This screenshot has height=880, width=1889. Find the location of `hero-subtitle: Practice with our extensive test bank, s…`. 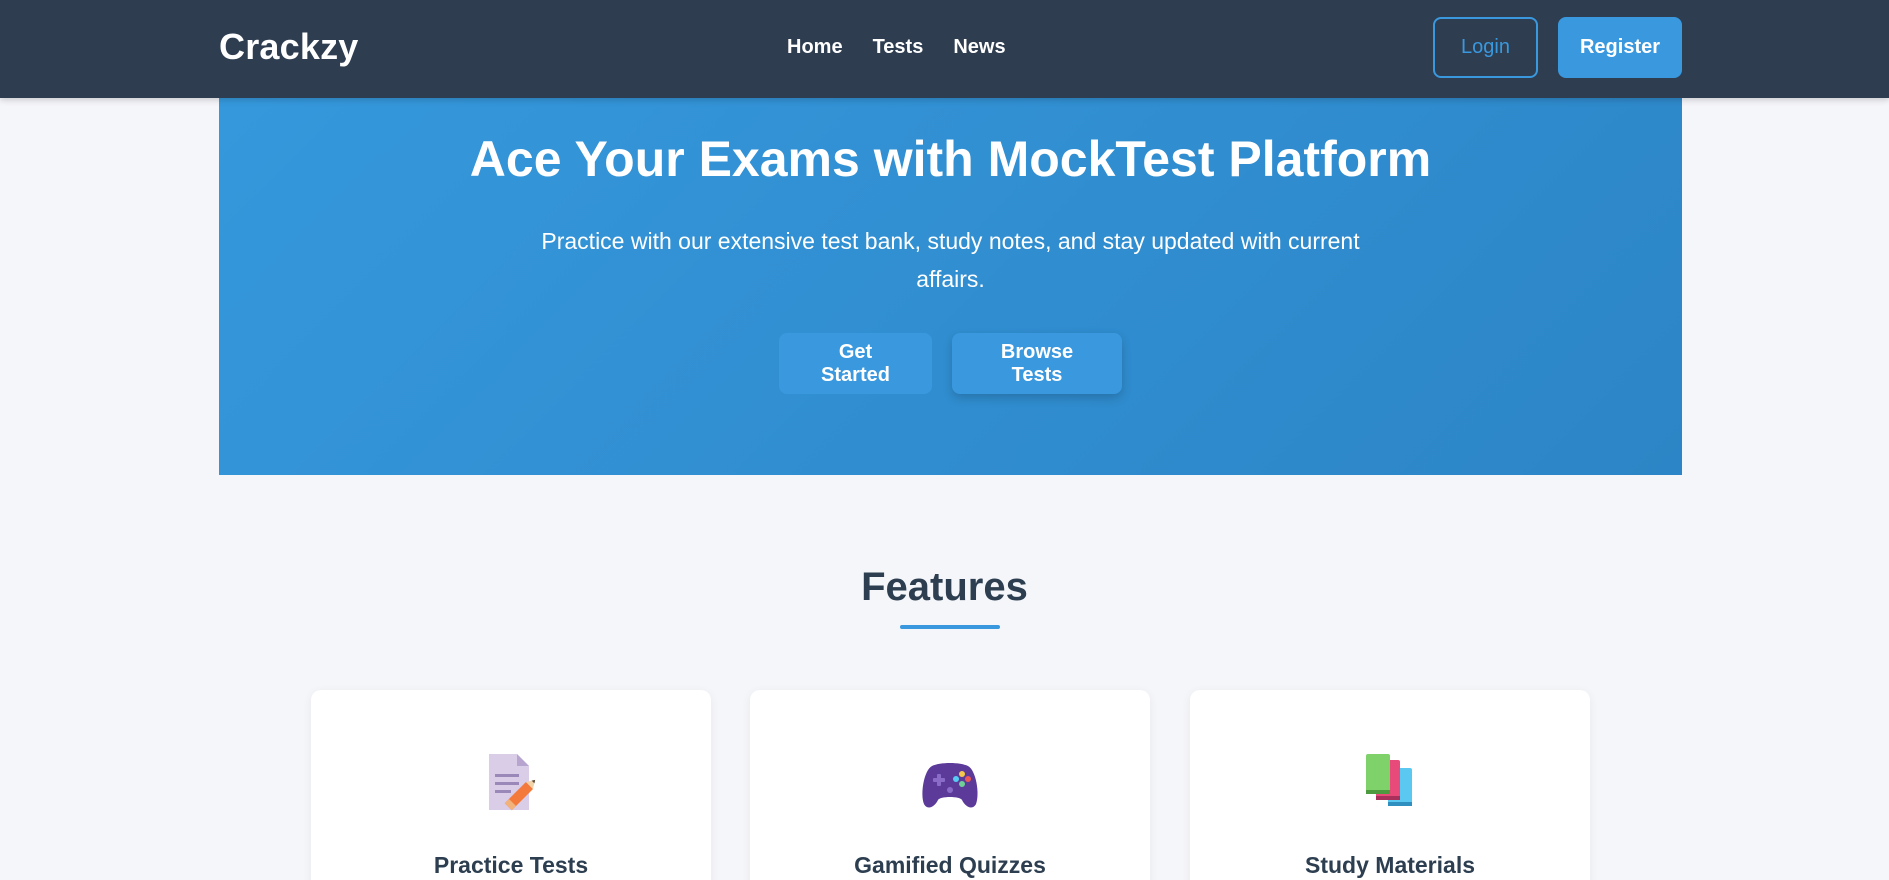

hero-subtitle: Practice with our extensive test bank, s… is located at coordinates (950, 260).